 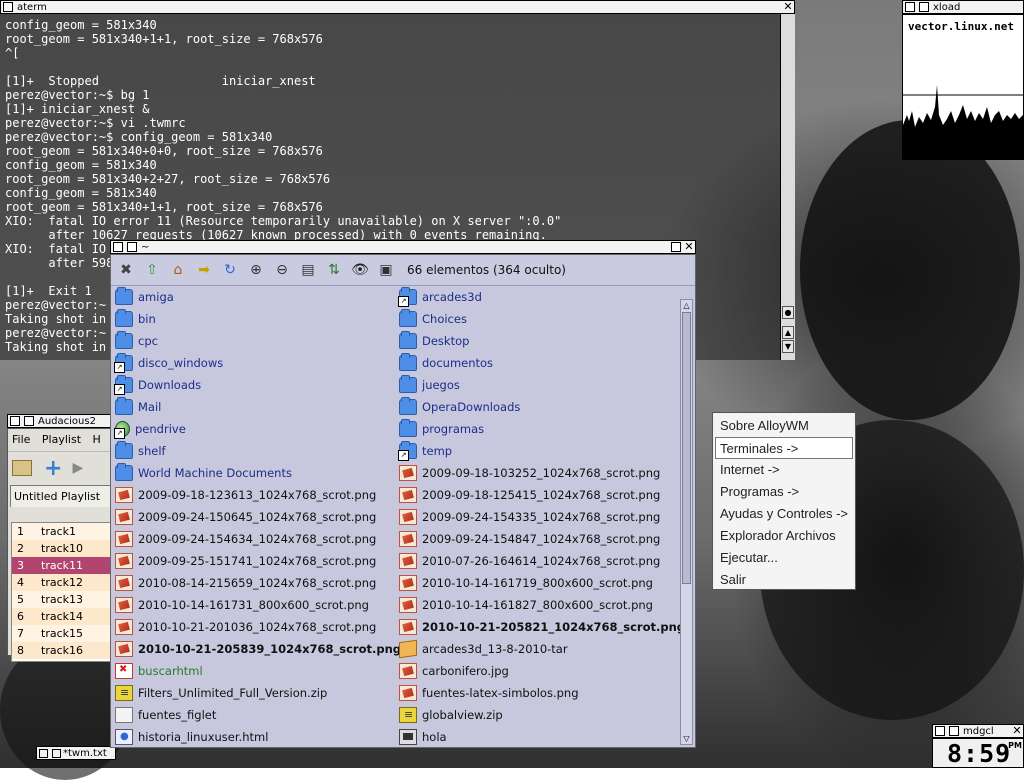 What do you see at coordinates (253, 473) in the screenshot?
I see `file-item: World Machine Documents` at bounding box center [253, 473].